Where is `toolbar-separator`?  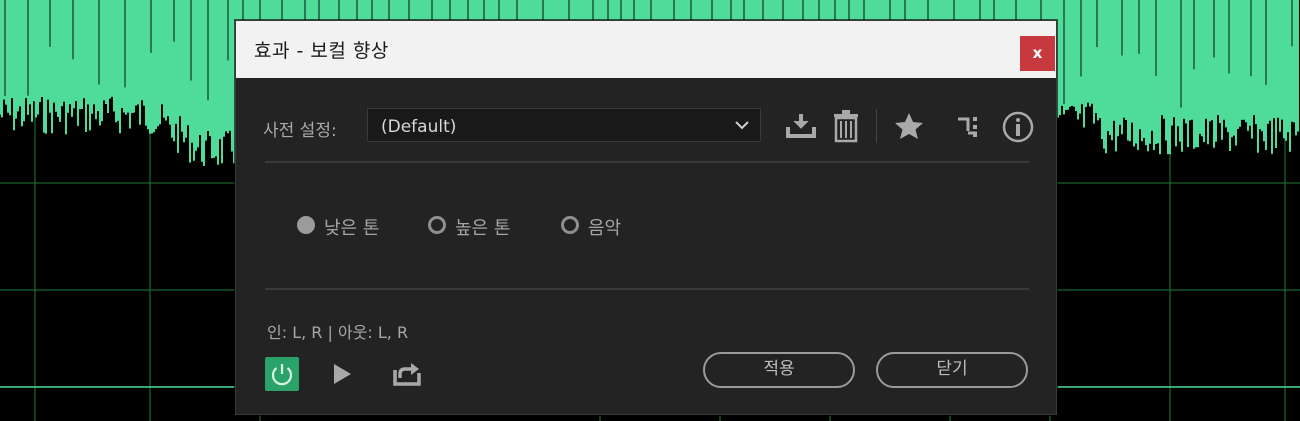
toolbar-separator is located at coordinates (876, 126).